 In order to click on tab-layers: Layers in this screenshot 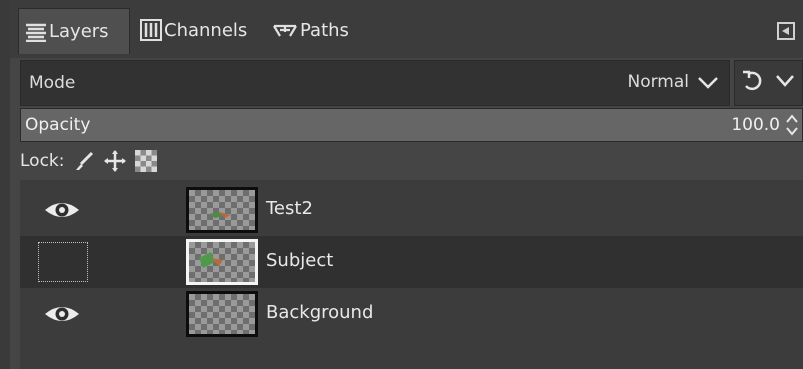, I will do `click(74, 31)`.